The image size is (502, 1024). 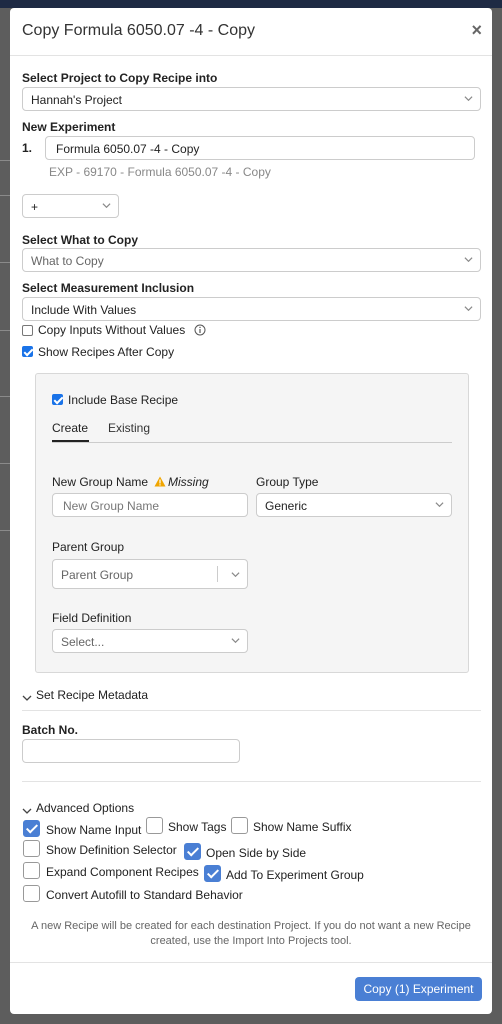 What do you see at coordinates (67, 261) in the screenshot?
I see `what-to-copy-placeholder: What to Copy` at bounding box center [67, 261].